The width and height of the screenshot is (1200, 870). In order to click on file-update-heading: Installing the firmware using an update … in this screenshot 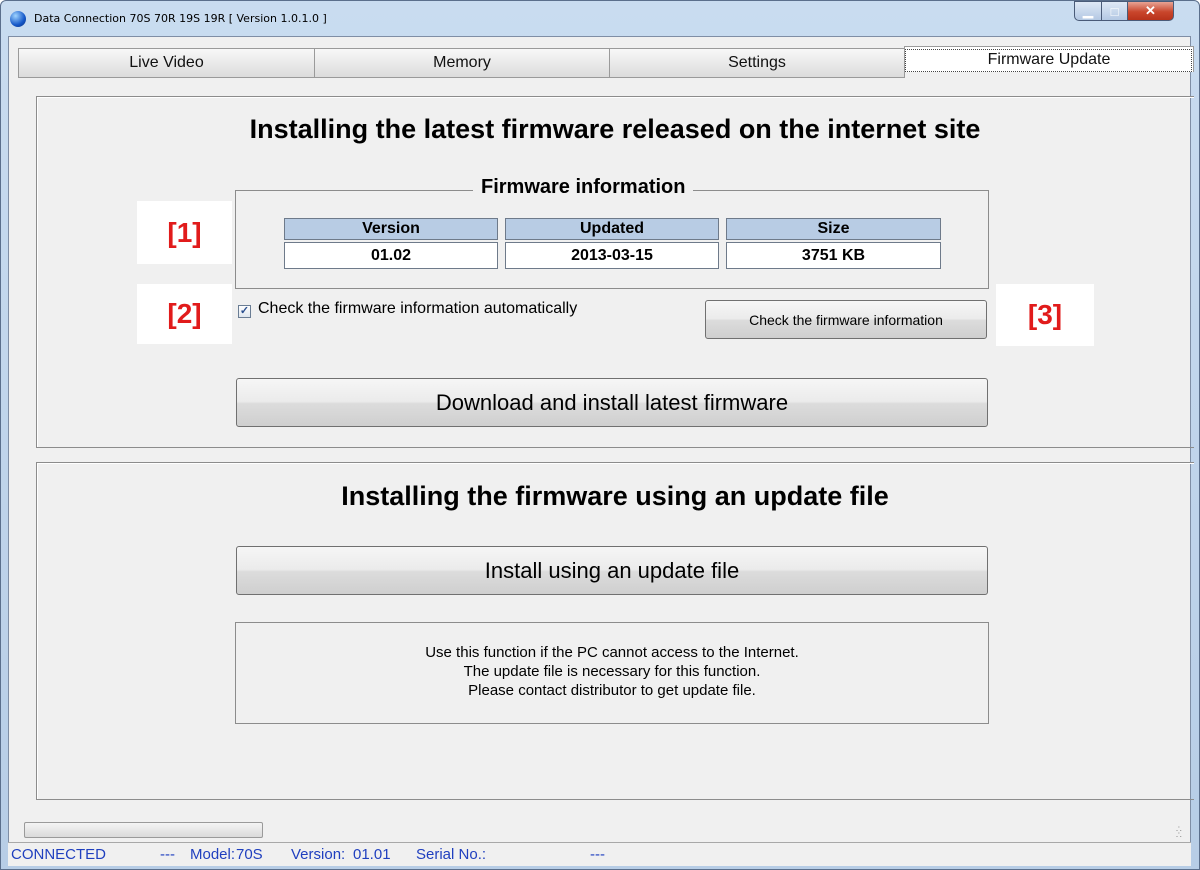, I will do `click(615, 496)`.